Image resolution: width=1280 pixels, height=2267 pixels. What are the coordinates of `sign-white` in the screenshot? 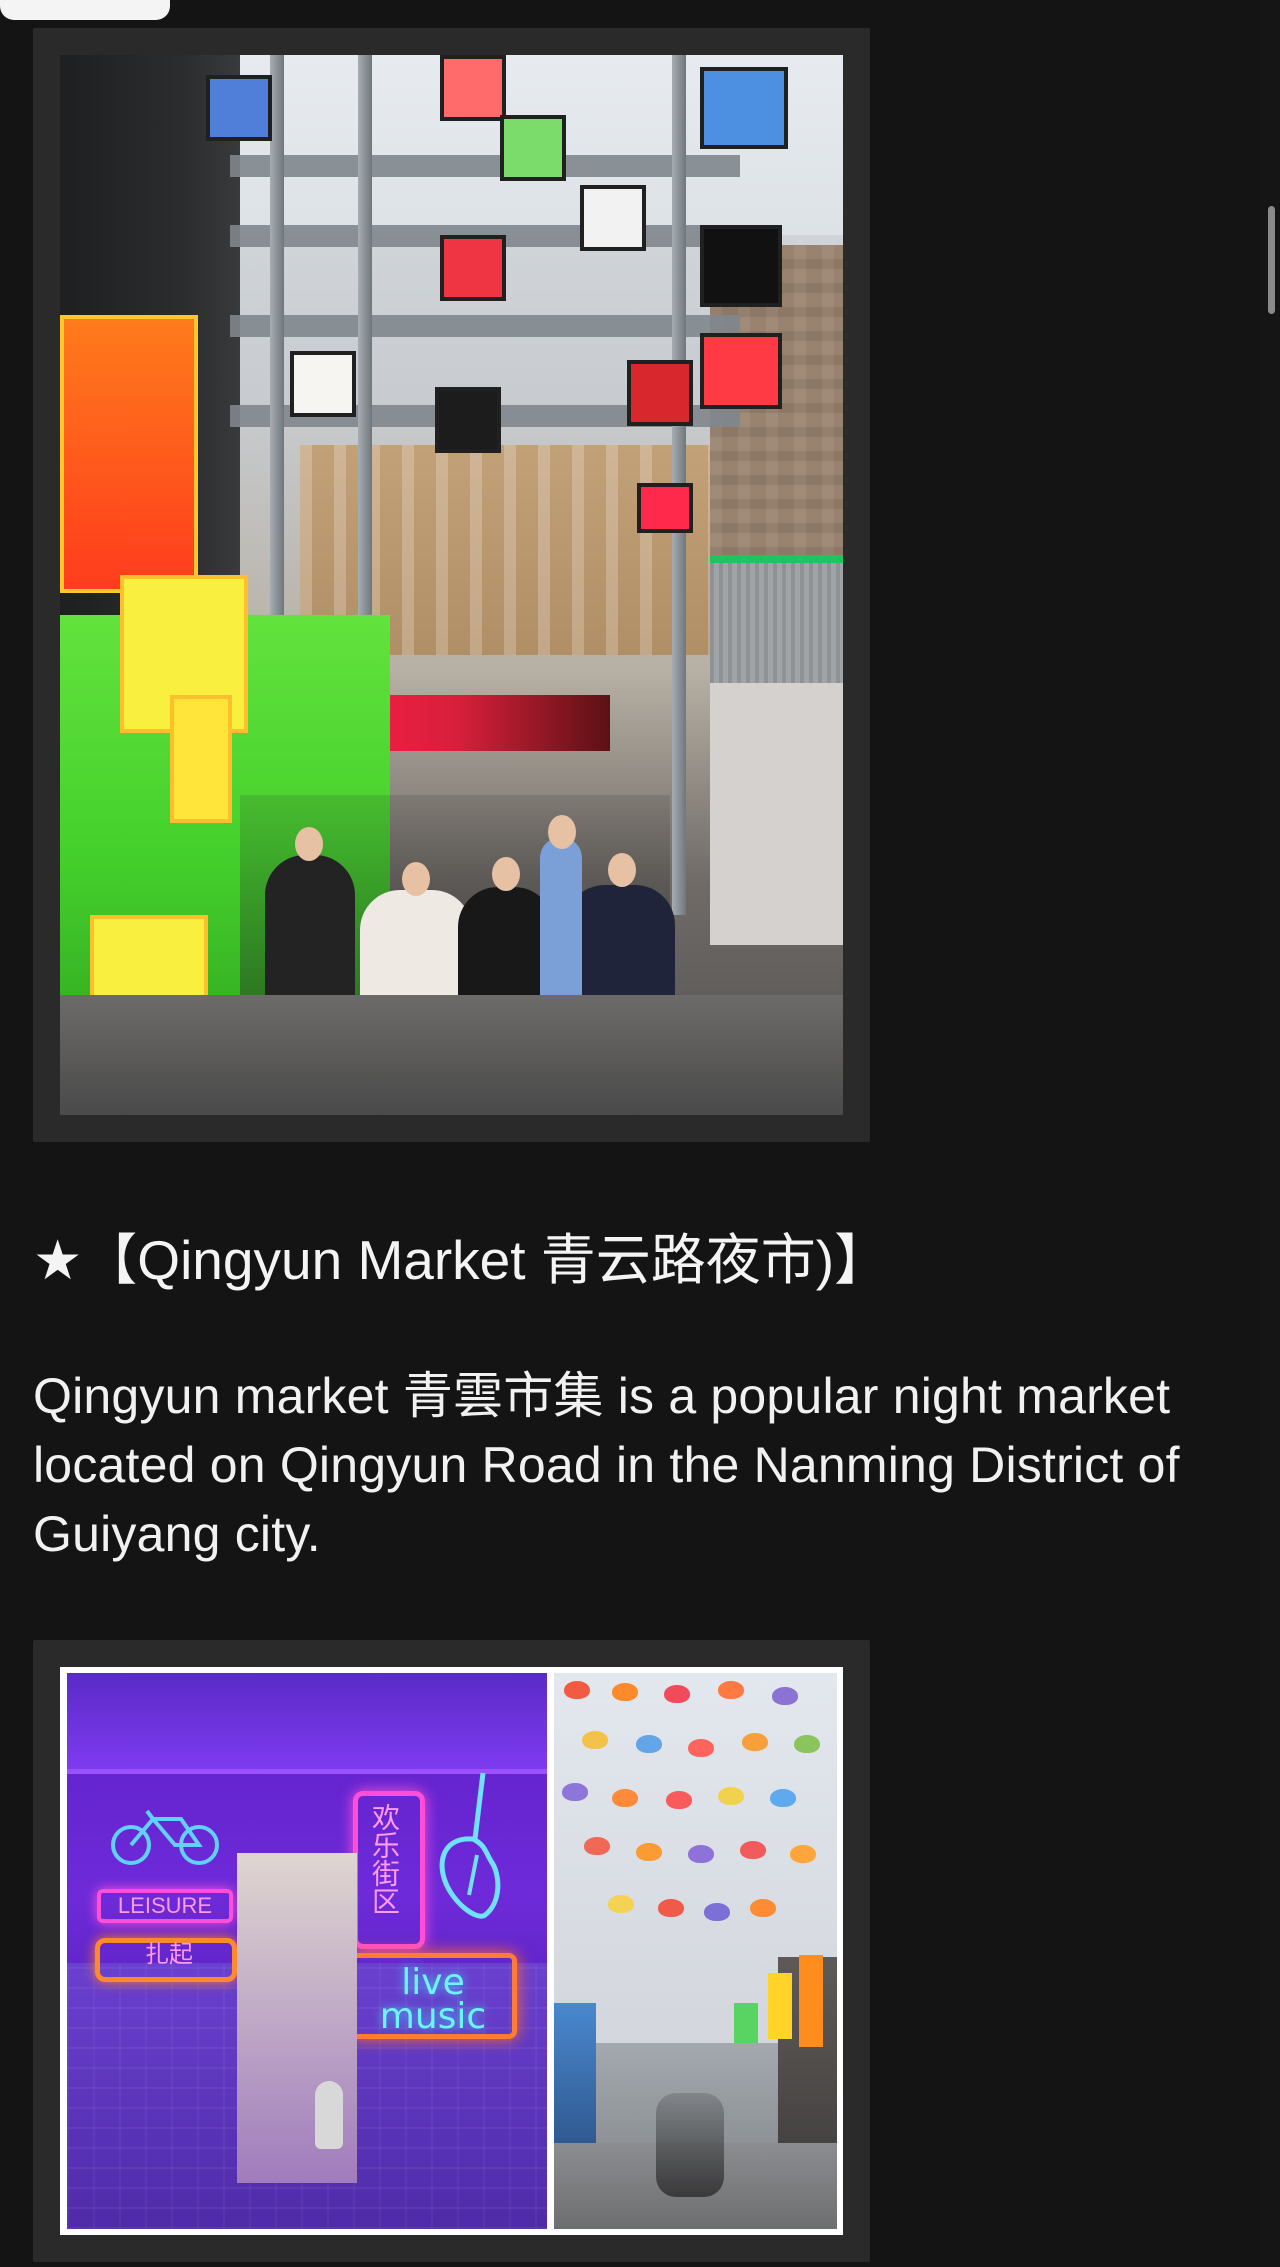 It's located at (323, 384).